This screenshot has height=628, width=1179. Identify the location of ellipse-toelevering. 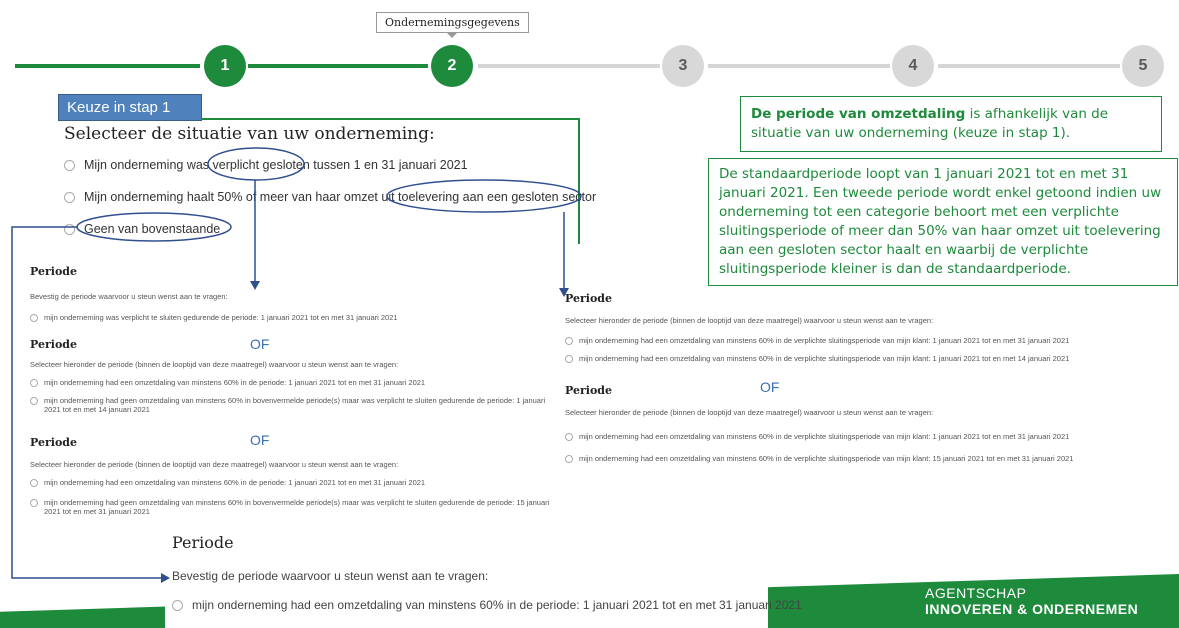
(484, 196).